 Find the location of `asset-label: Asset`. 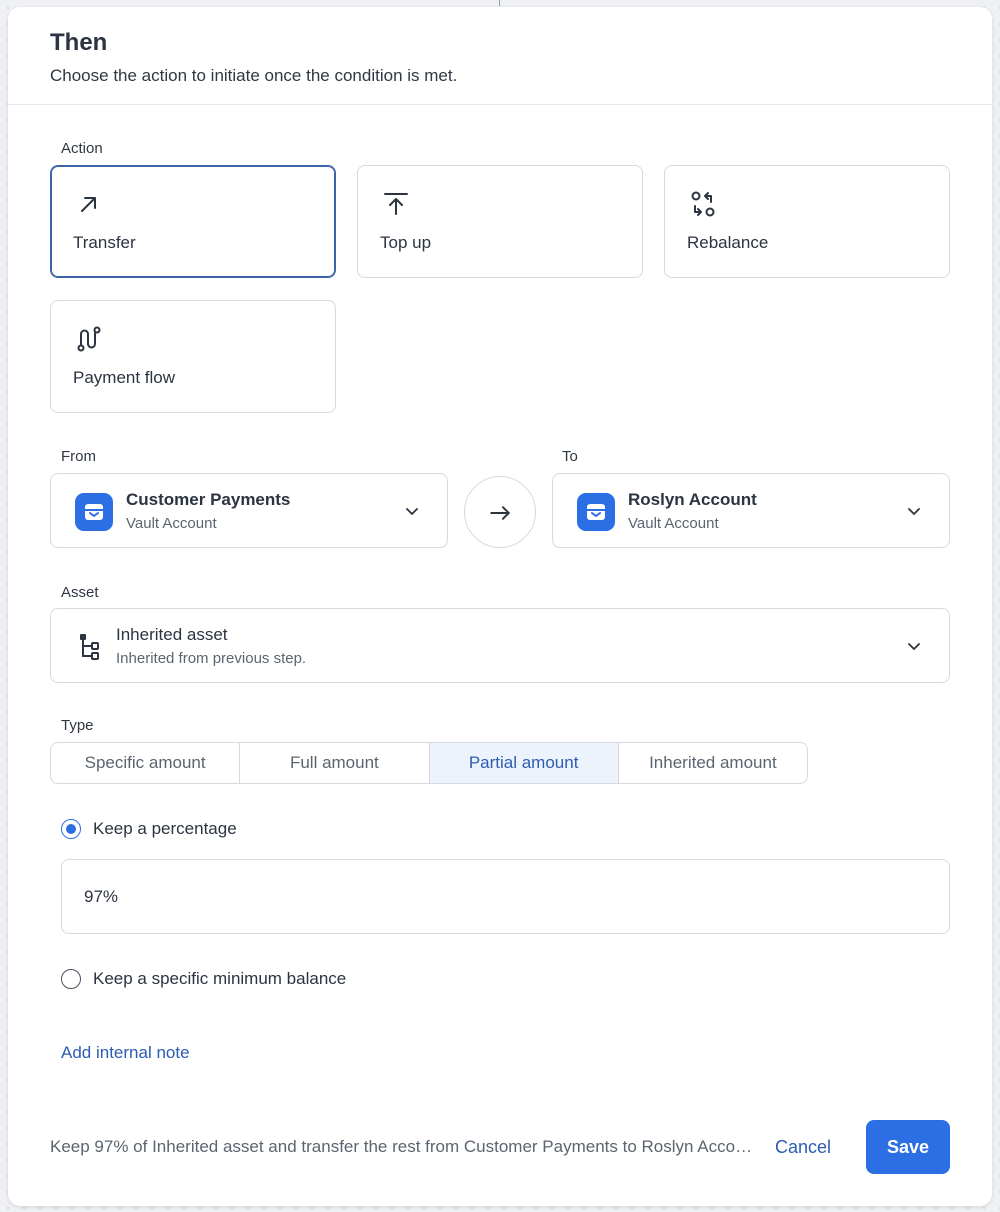

asset-label: Asset is located at coordinates (80, 592).